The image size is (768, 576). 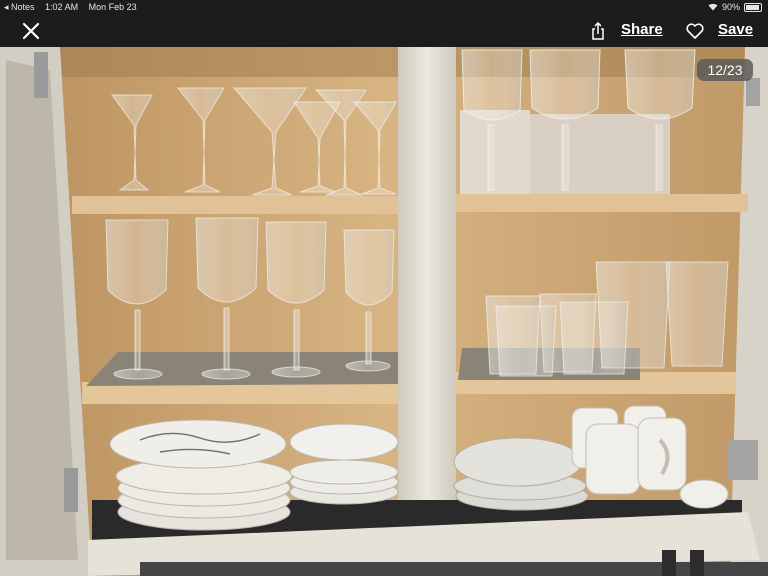 I want to click on save-button: Save, so click(x=735, y=29).